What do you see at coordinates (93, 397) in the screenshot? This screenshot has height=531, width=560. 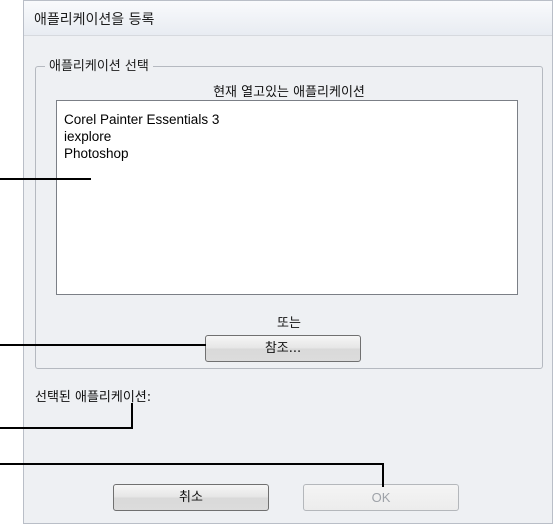 I see `selected-application-label: 선택된 애플리케이션:` at bounding box center [93, 397].